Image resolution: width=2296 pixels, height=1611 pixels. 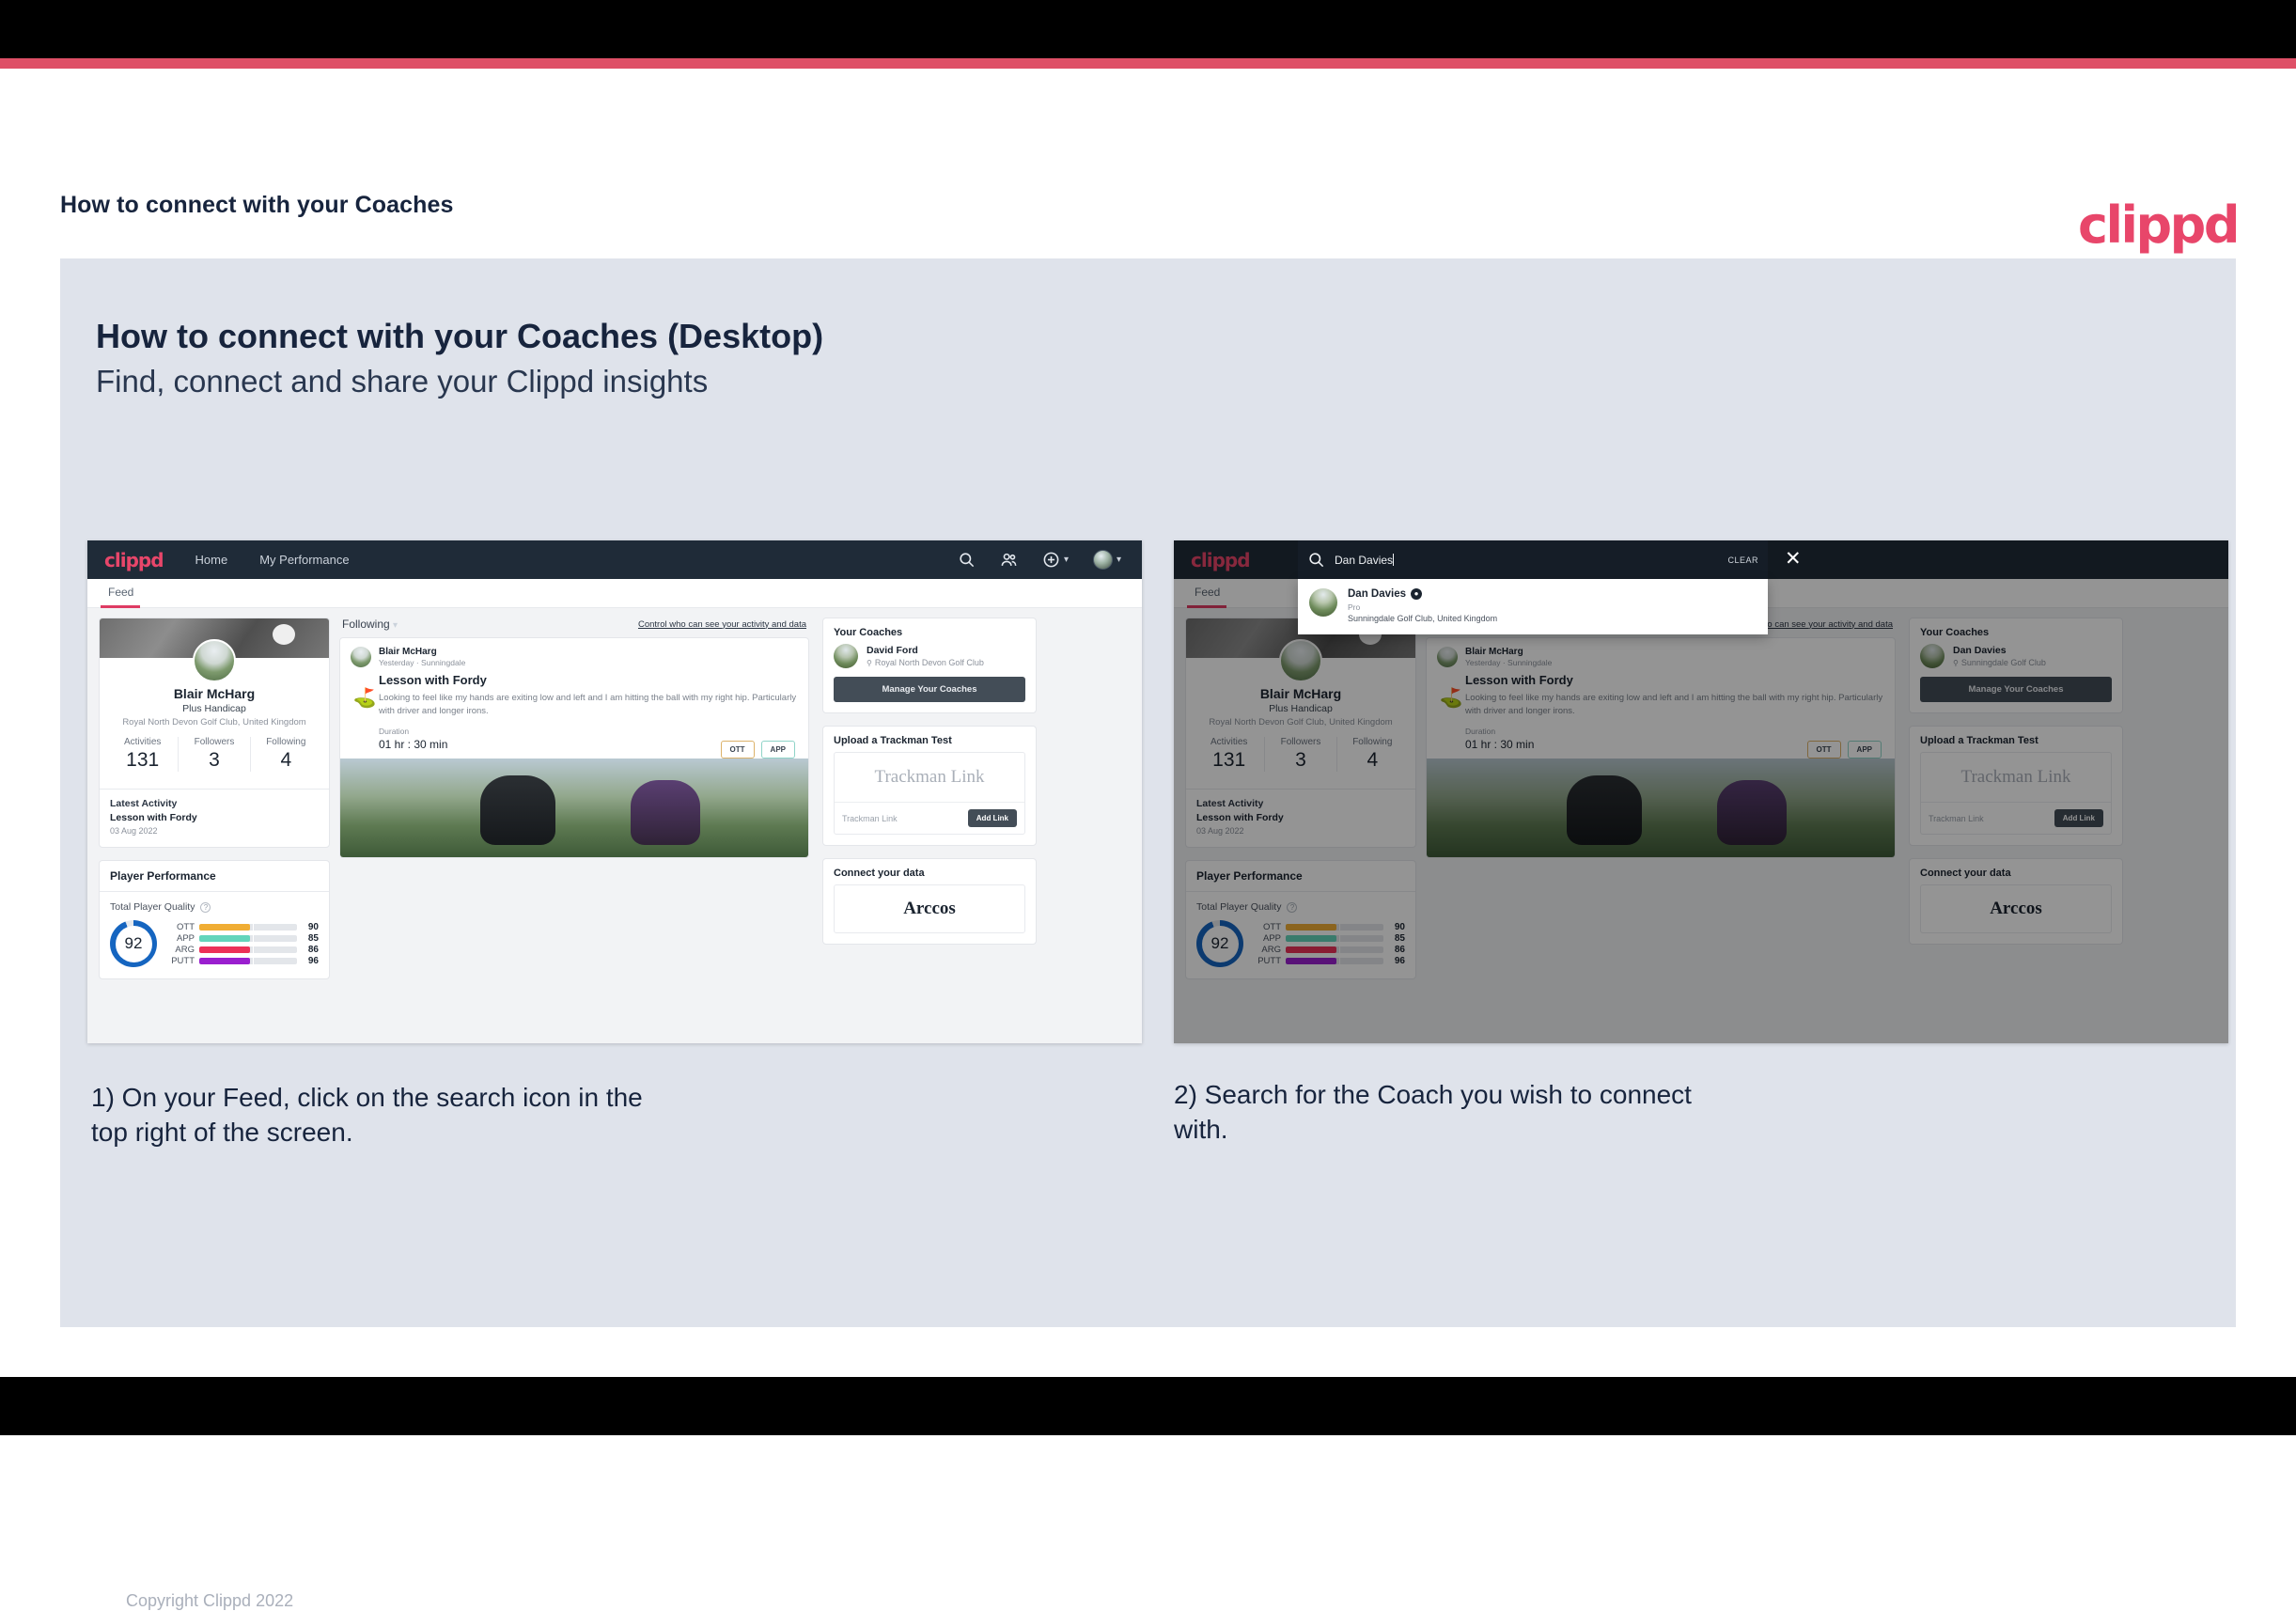 I want to click on avatar-image, so click(x=1102, y=560).